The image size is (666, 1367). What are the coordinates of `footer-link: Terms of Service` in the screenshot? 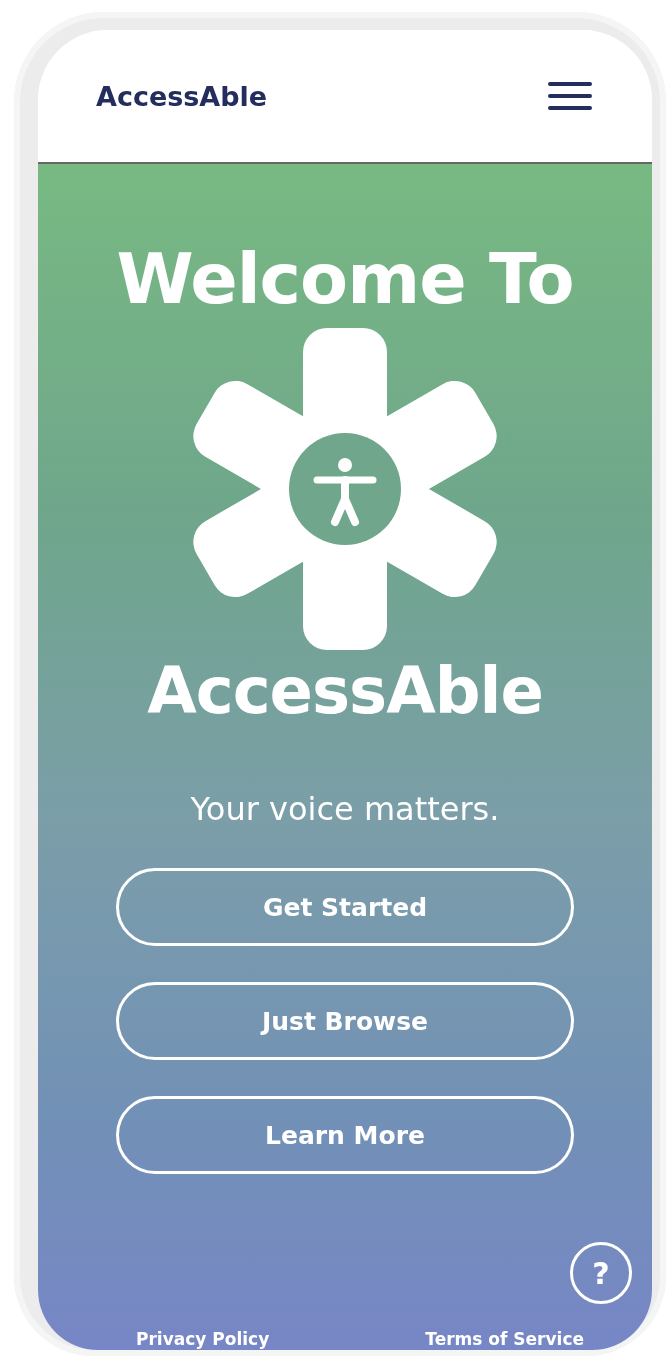 It's located at (504, 1339).